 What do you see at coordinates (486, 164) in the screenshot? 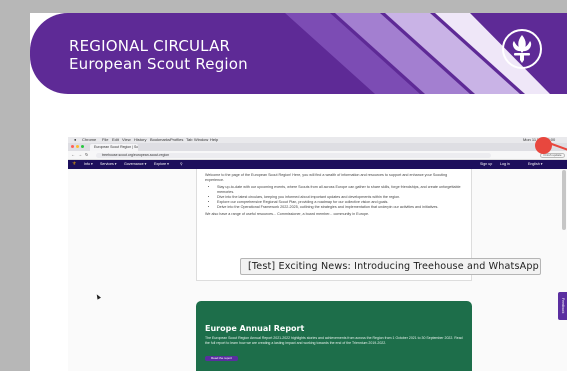
I see `sign-up-link: Sign up` at bounding box center [486, 164].